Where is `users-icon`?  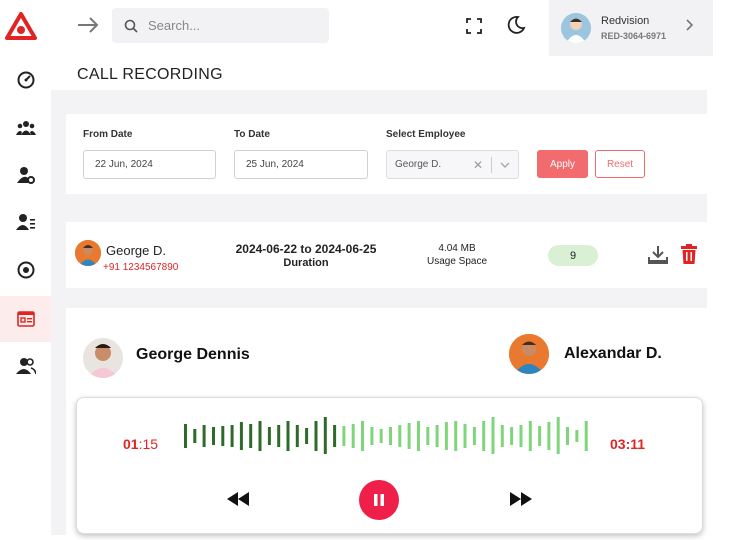
users-icon is located at coordinates (25, 366).